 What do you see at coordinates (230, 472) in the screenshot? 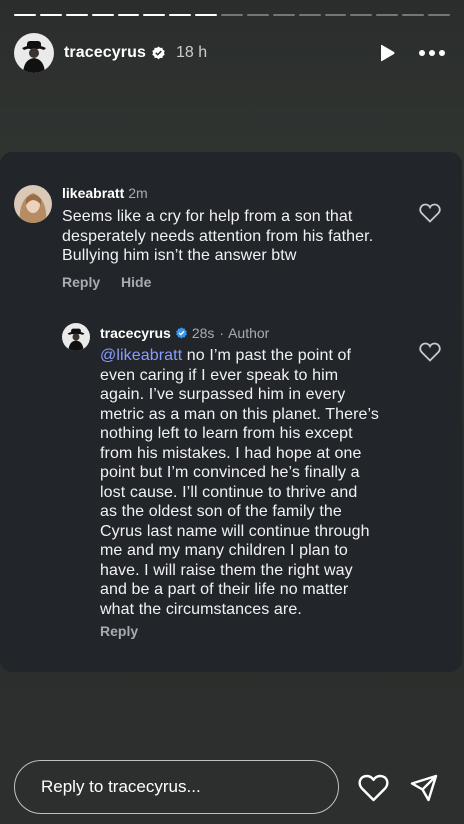
I see `reply-line: point but I’m convinced he’s finally a` at bounding box center [230, 472].